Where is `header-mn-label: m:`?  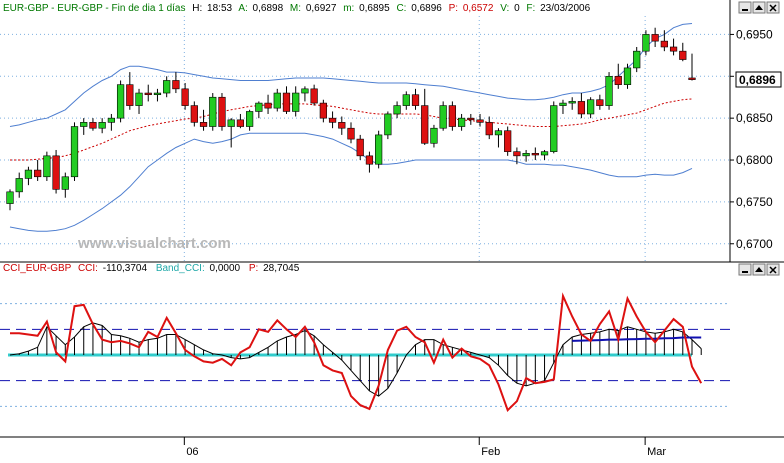 header-mn-label: m: is located at coordinates (348, 8).